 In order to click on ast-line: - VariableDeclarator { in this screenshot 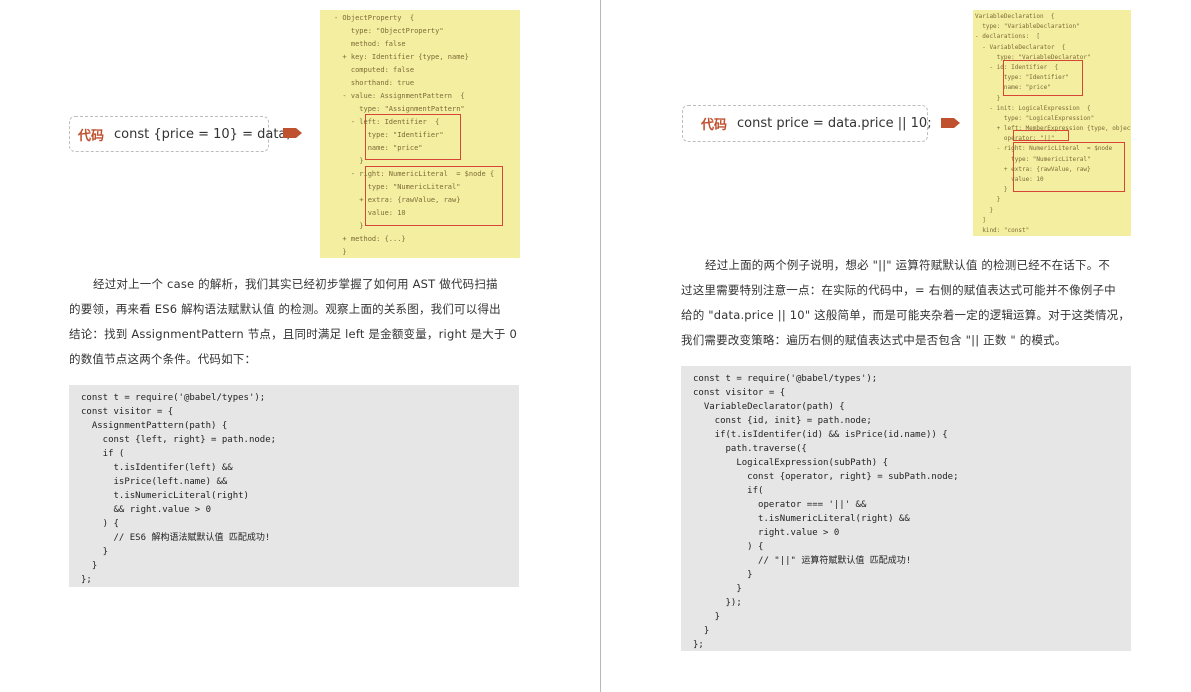, I will do `click(1020, 47)`.